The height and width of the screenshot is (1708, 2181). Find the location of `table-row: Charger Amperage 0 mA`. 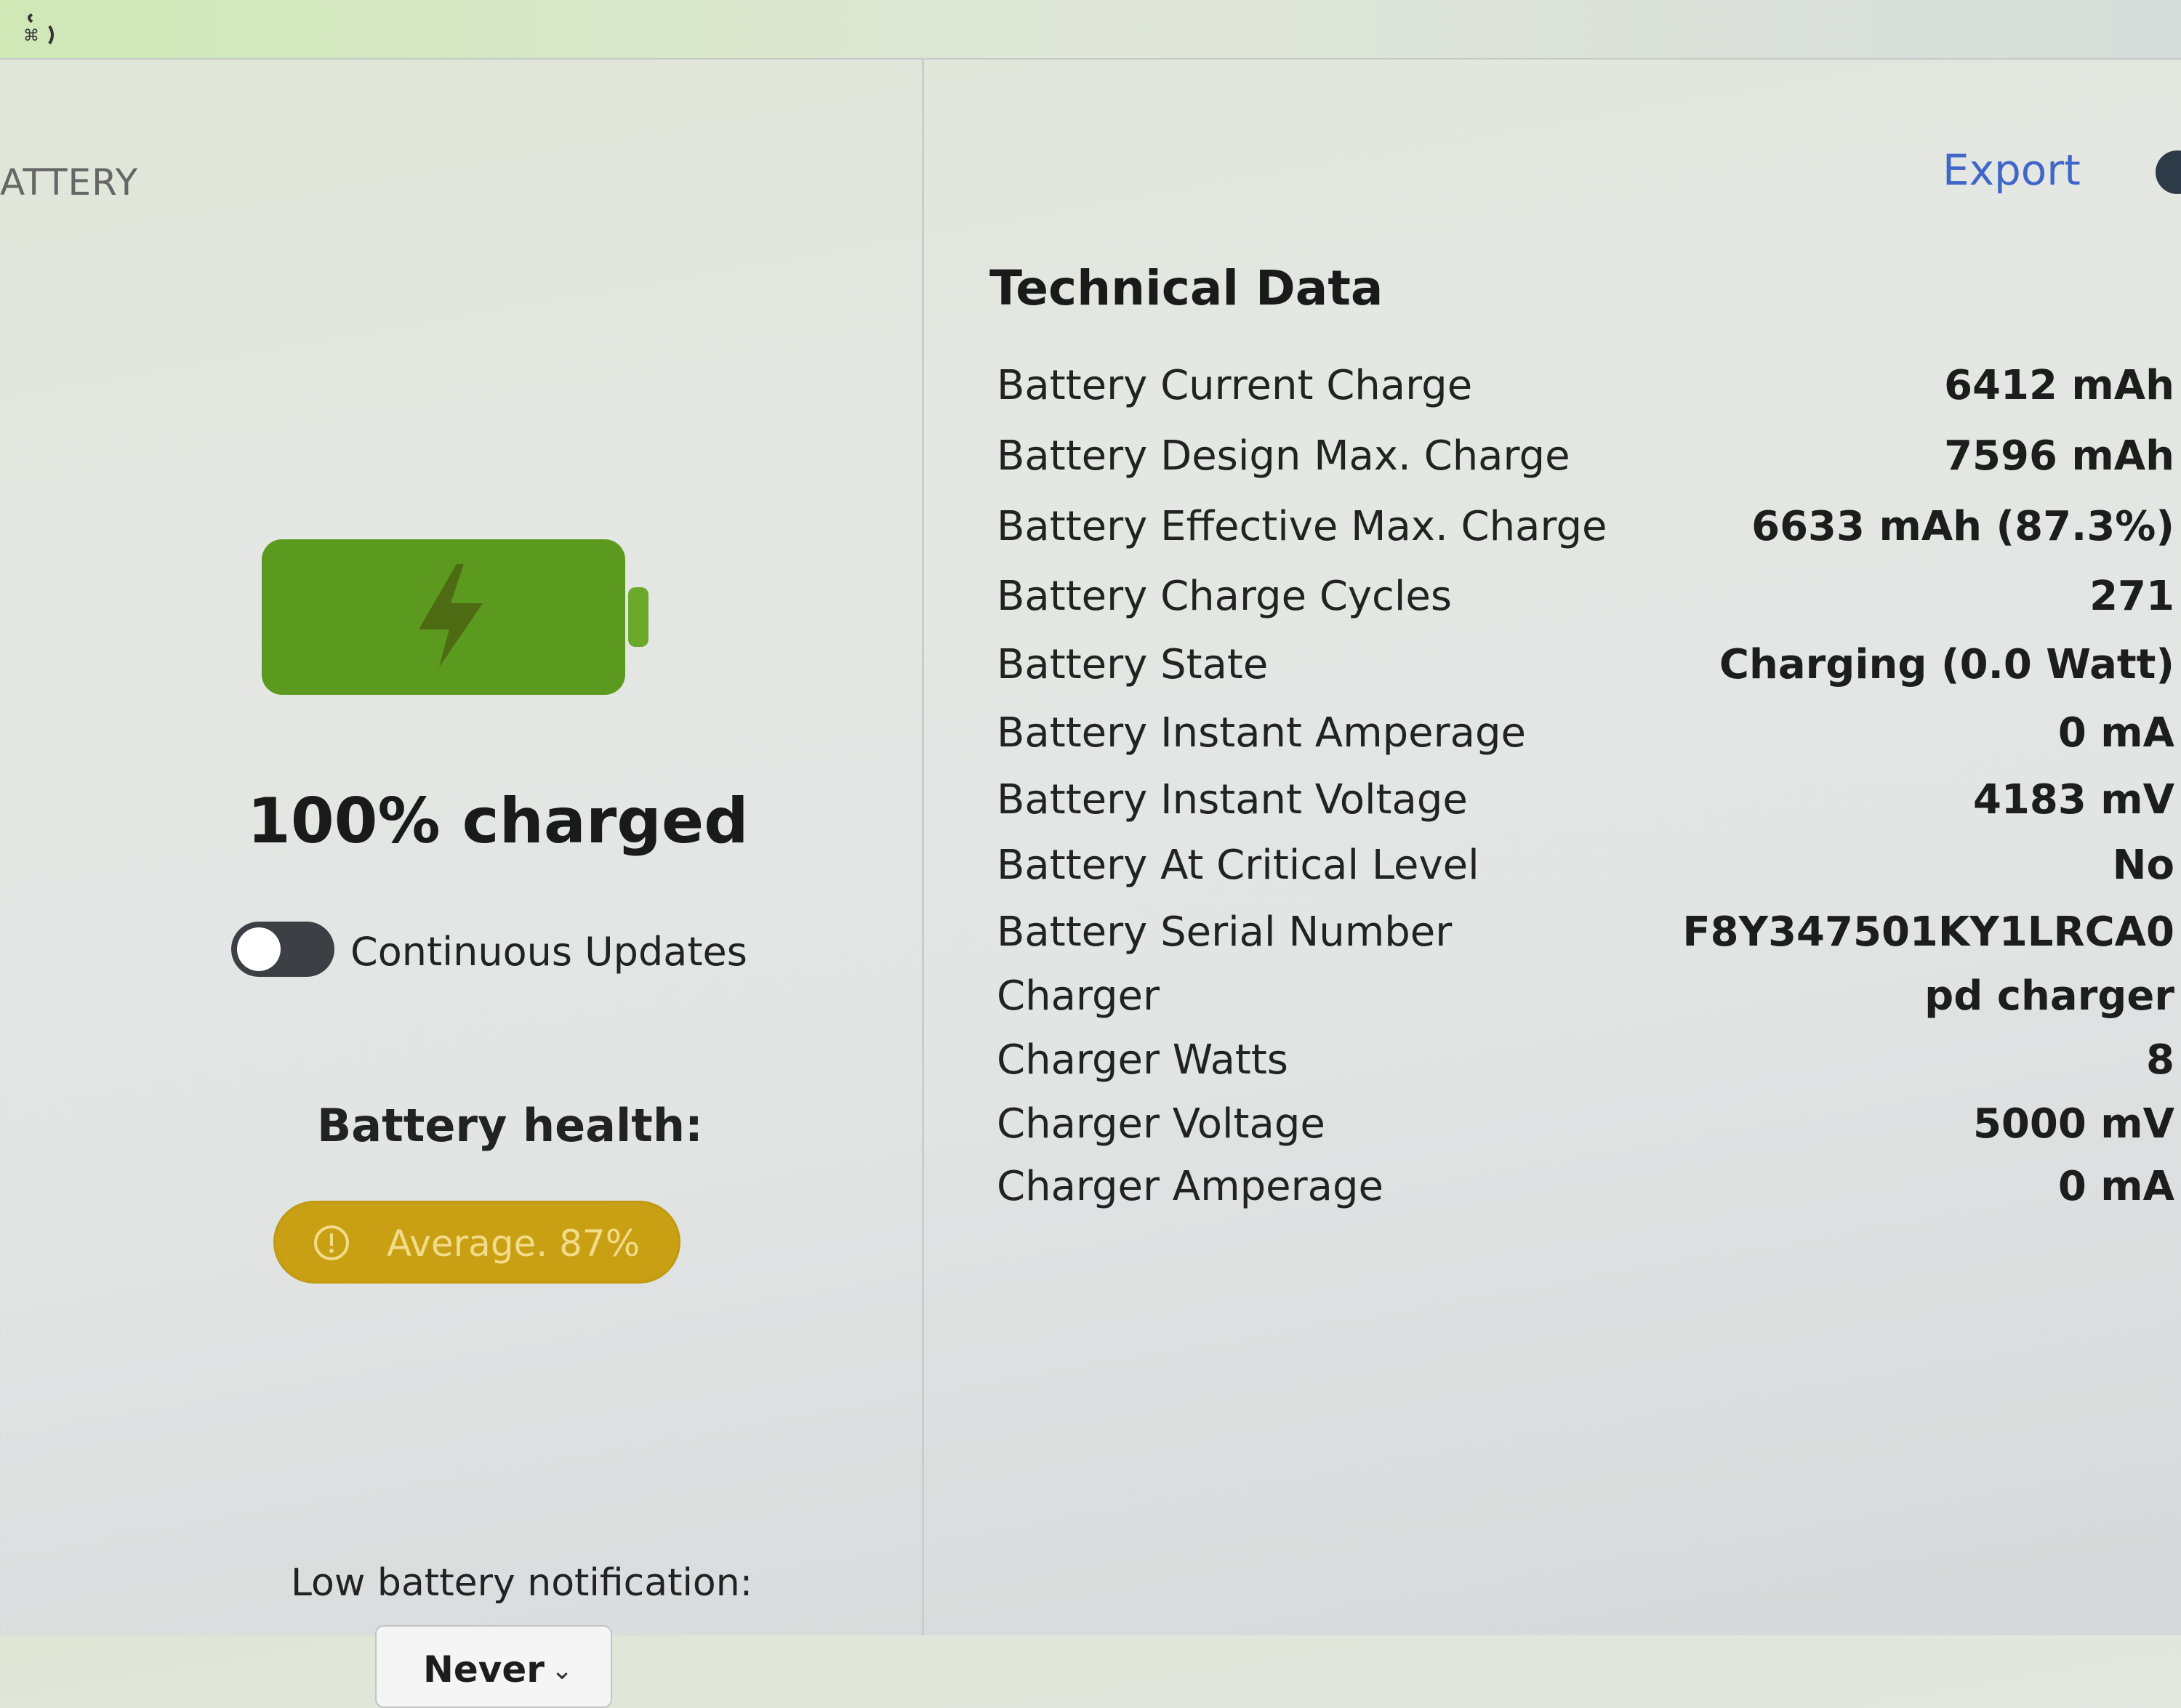

table-row: Charger Amperage 0 mA is located at coordinates (1586, 1192).